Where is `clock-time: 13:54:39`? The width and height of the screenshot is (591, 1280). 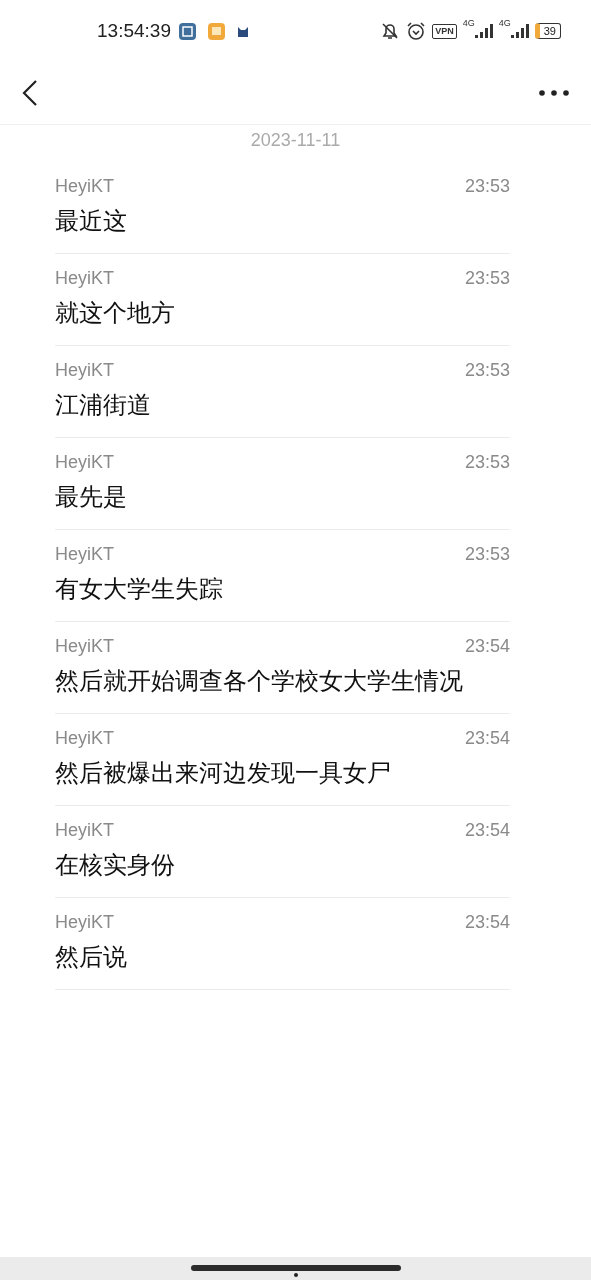 clock-time: 13:54:39 is located at coordinates (134, 30).